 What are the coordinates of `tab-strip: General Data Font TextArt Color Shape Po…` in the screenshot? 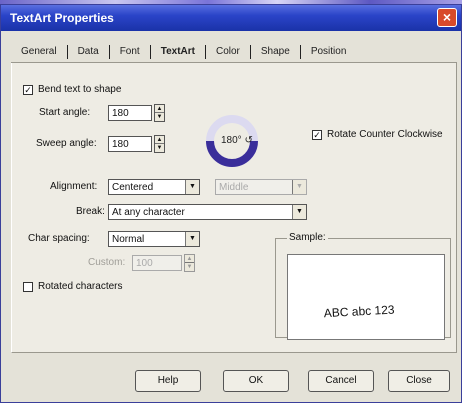 It's located at (234, 52).